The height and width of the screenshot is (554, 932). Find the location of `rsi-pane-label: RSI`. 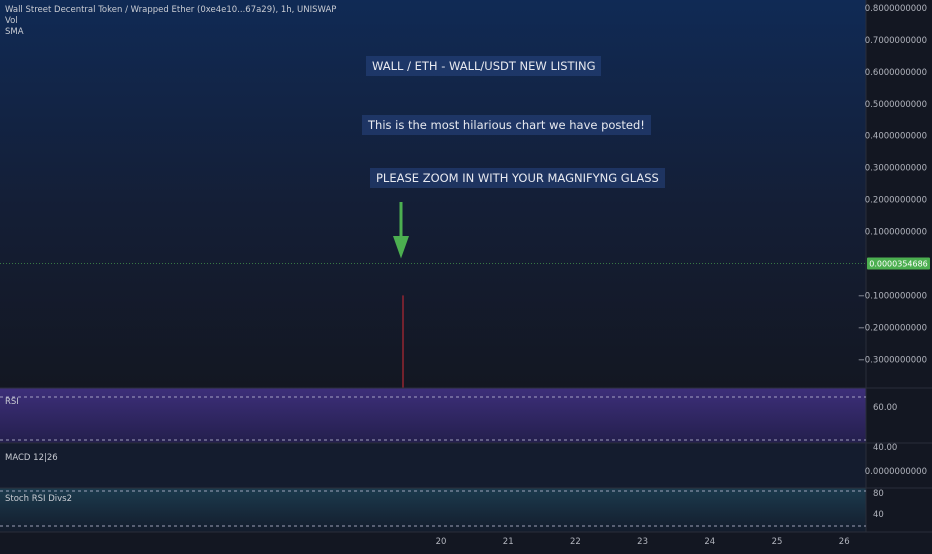

rsi-pane-label: RSI is located at coordinates (12, 402).